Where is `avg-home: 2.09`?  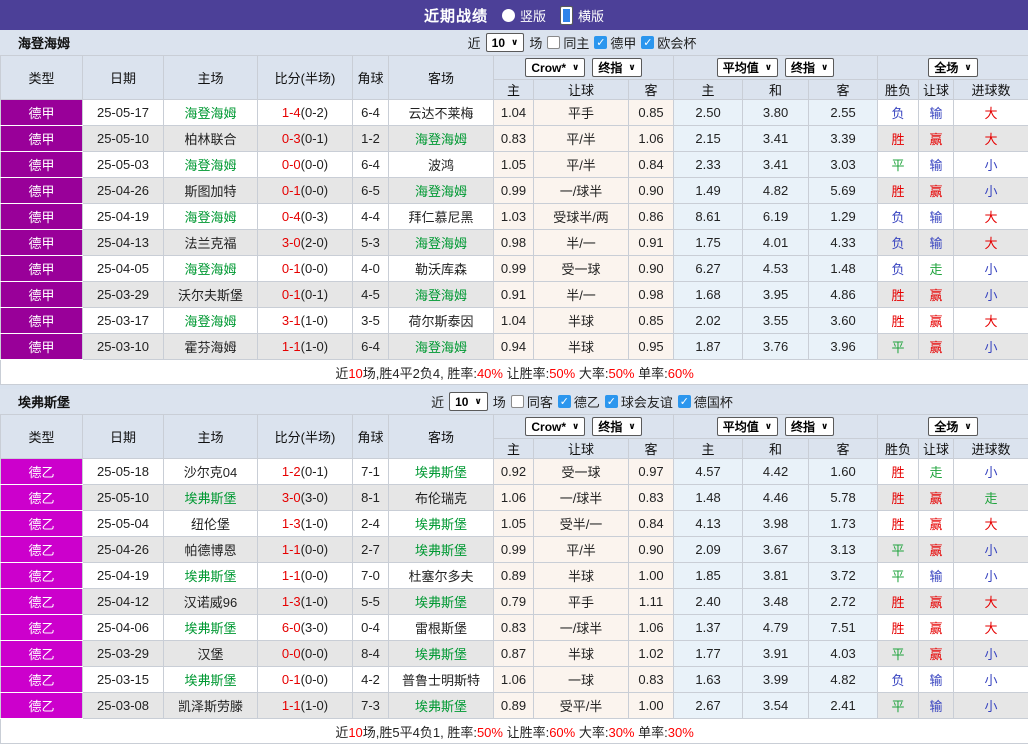
avg-home: 2.09 is located at coordinates (708, 550).